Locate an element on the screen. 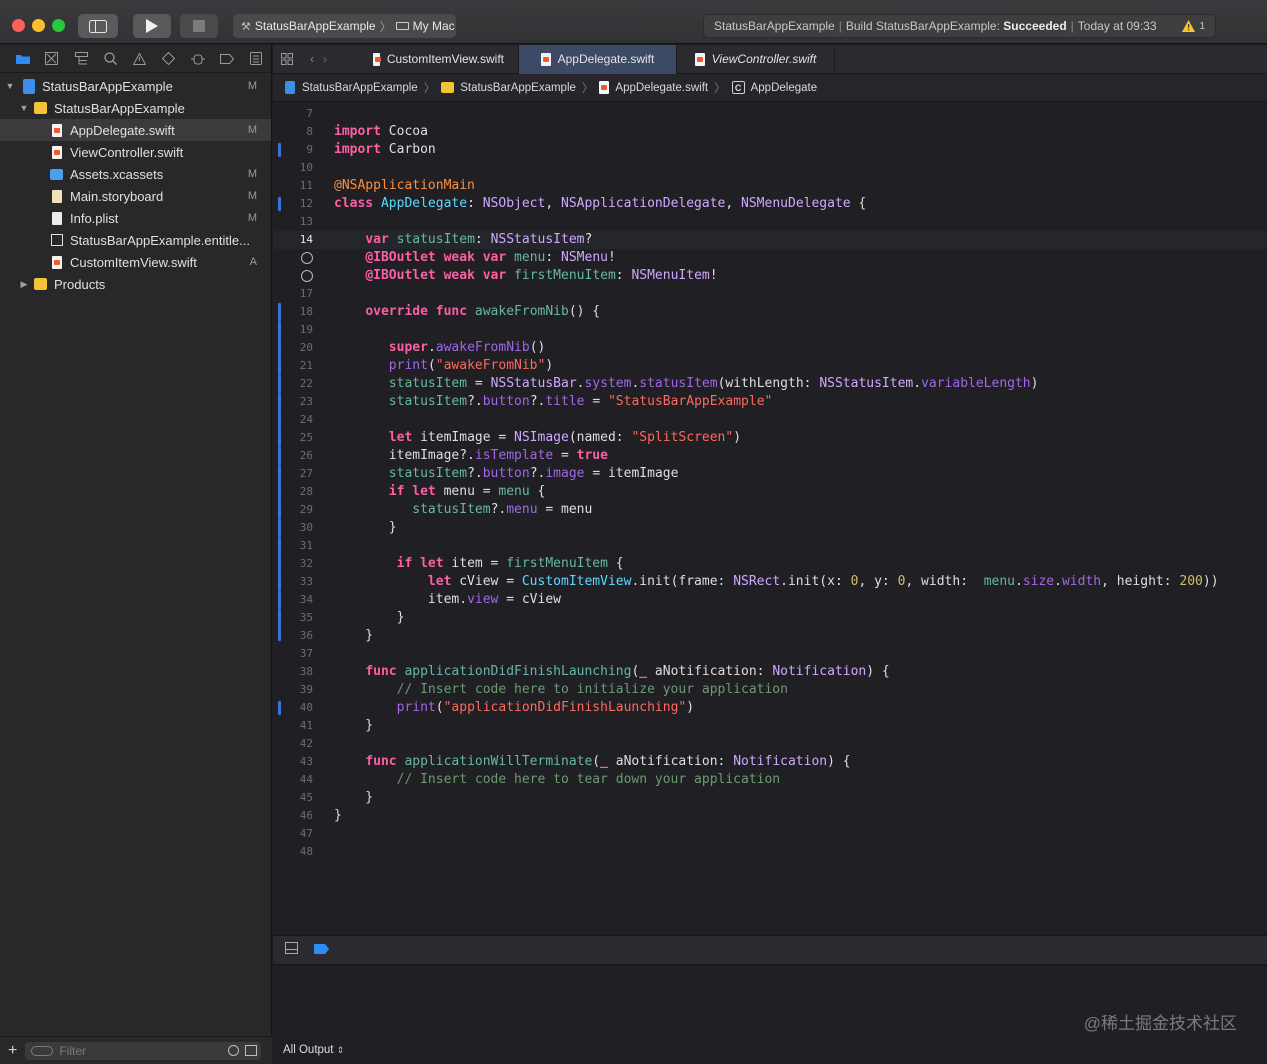  minimize-window-button is located at coordinates (38, 25).